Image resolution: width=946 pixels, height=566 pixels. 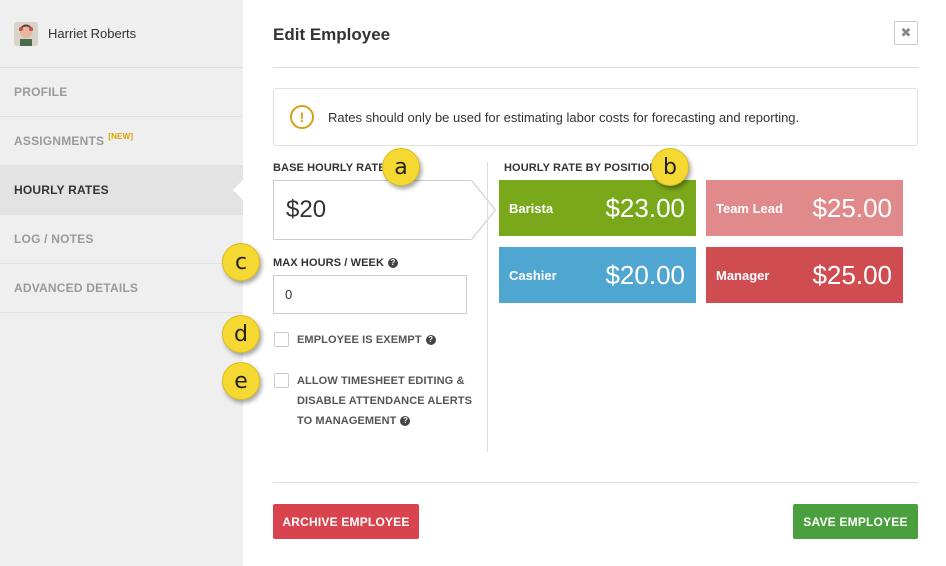 What do you see at coordinates (329, 168) in the screenshot?
I see `base-rate-label: BASE HOURLY RATE` at bounding box center [329, 168].